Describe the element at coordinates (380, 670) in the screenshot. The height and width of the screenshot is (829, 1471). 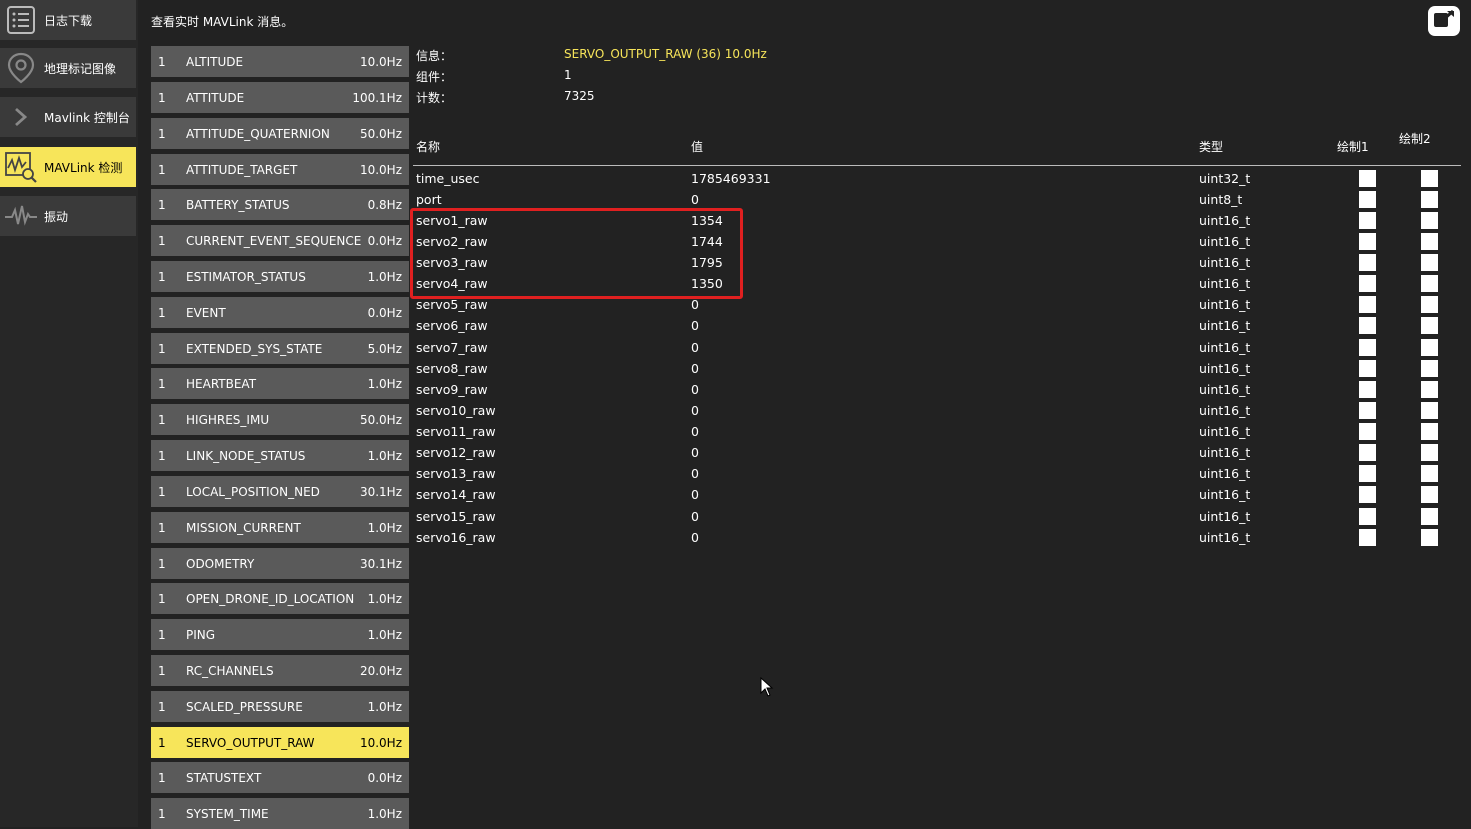
I see `message-rate: 20.0Hz` at that location.